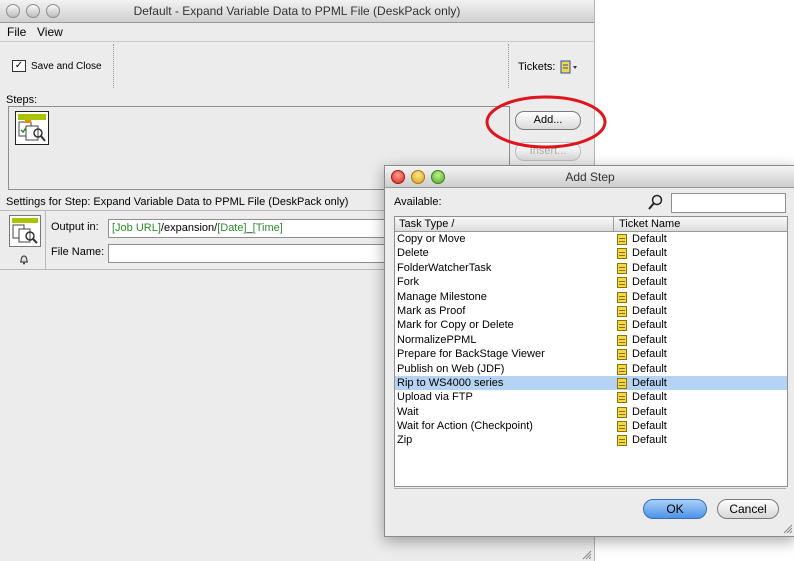  Describe the element at coordinates (442, 296) in the screenshot. I see `task-type-cell: Manage Milestone` at that location.